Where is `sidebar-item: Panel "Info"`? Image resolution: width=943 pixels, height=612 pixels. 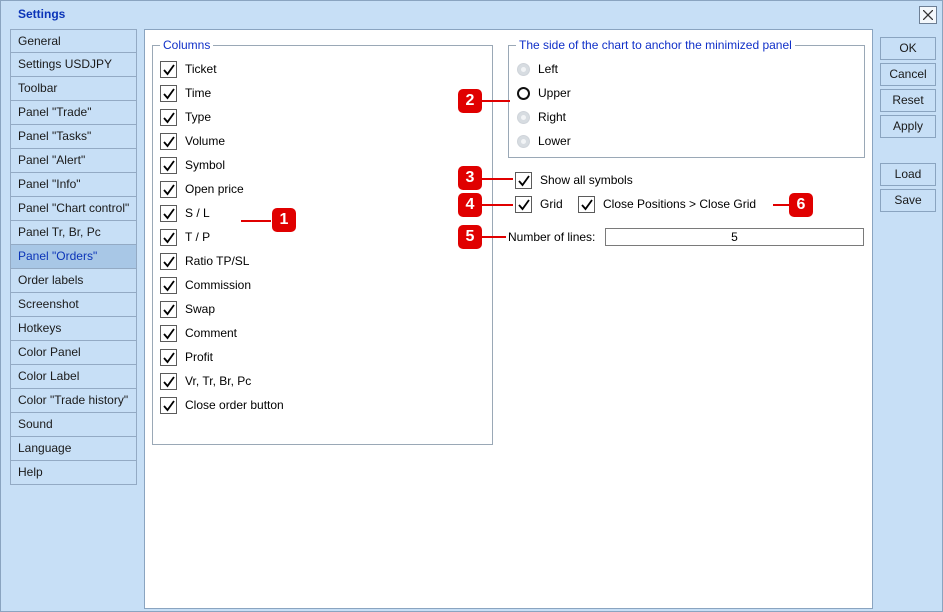 sidebar-item: Panel "Info" is located at coordinates (73, 185).